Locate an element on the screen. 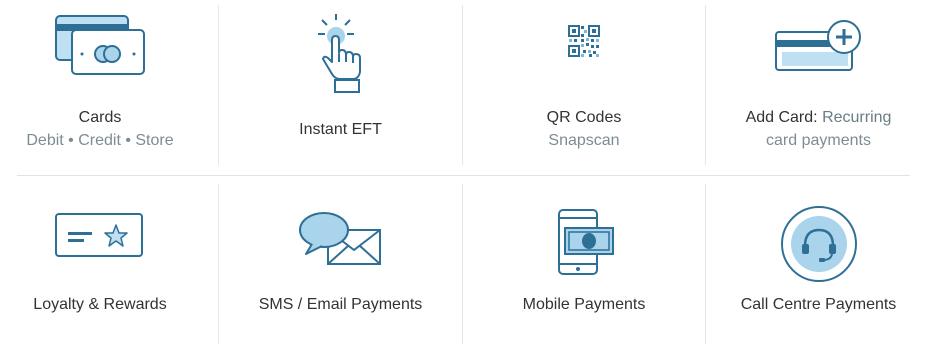 This screenshot has width=931, height=344. tile-qr-codes: QR Codes Snapscan is located at coordinates (584, 87).